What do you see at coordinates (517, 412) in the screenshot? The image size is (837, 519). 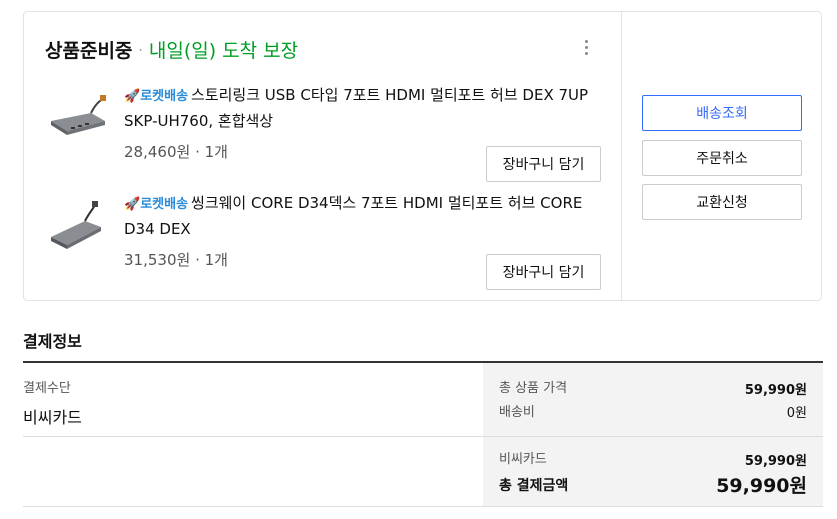 I see `shipping-fee-label: 배송비` at bounding box center [517, 412].